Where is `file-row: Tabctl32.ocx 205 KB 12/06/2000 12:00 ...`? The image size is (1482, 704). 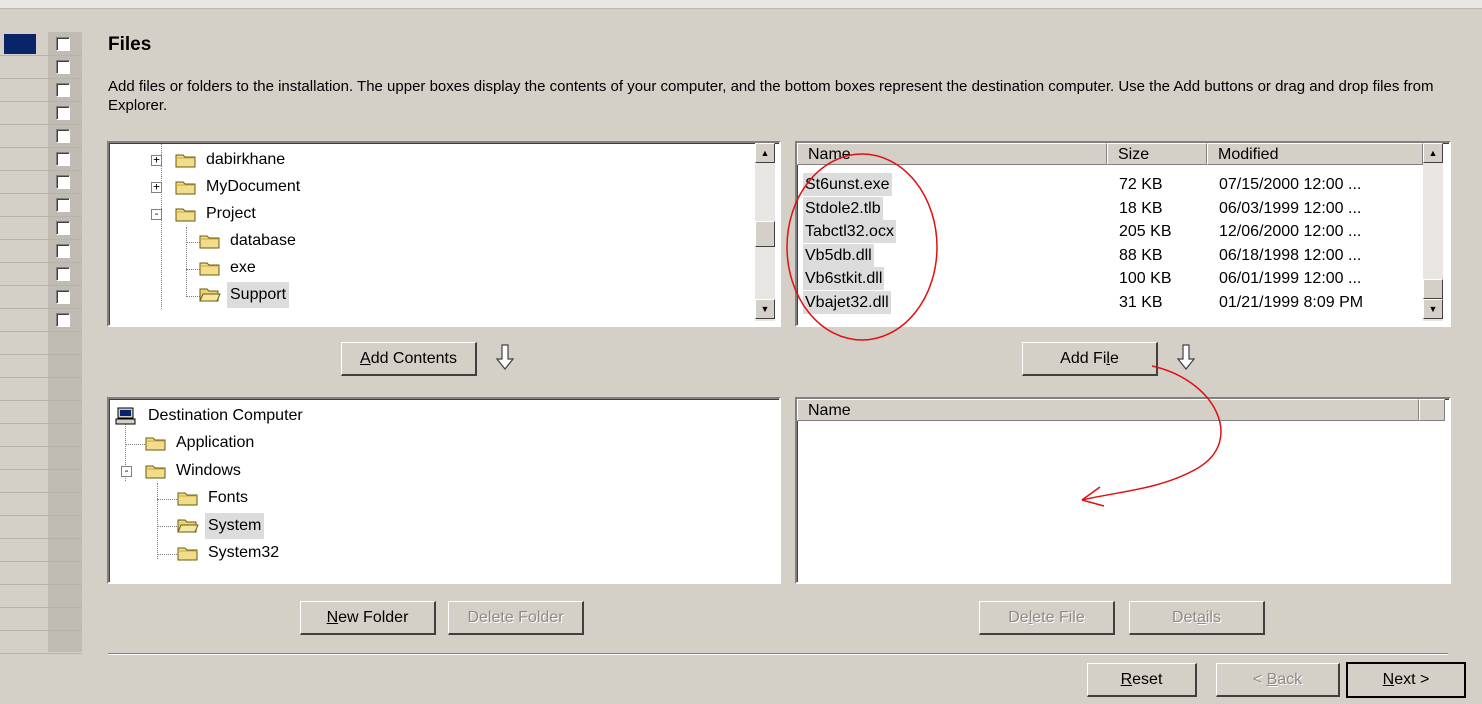
file-row: Tabctl32.ocx 205 KB 12/06/2000 12:00 ... is located at coordinates (1107, 232).